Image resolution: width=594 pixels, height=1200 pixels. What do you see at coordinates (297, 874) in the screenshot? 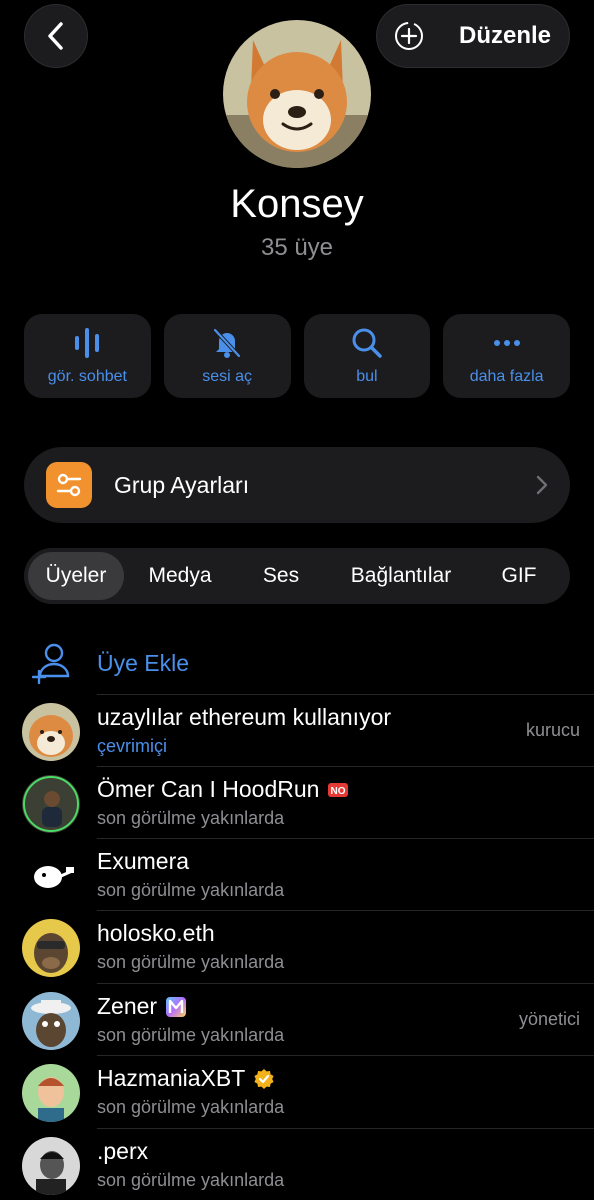
I see `member-row: Exumera son görülme yakınlarda` at bounding box center [297, 874].